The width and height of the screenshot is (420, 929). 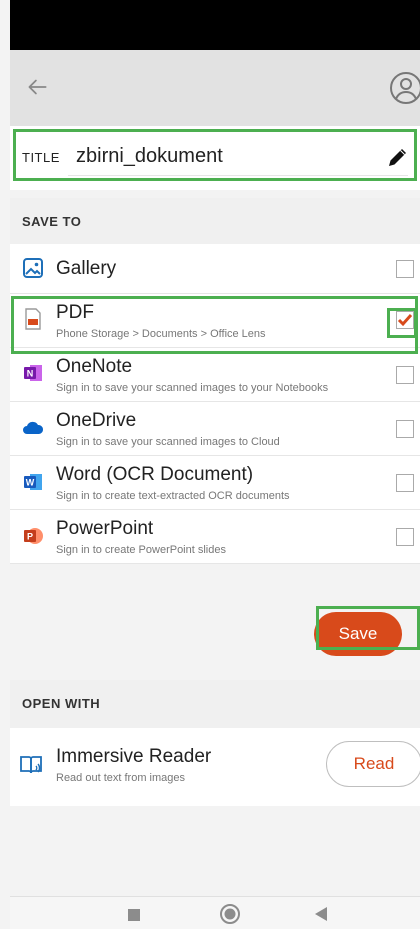 I want to click on option-subtitle: Phone Storage > Documents > Office Lens, so click(x=161, y=334).